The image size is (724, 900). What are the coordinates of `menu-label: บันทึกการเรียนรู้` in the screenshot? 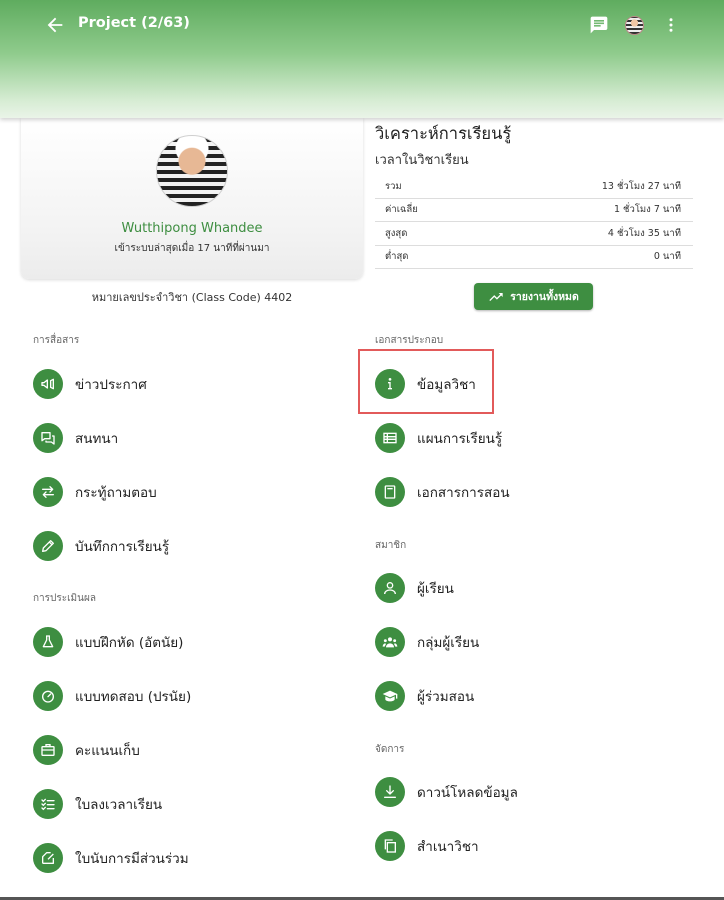 It's located at (122, 547).